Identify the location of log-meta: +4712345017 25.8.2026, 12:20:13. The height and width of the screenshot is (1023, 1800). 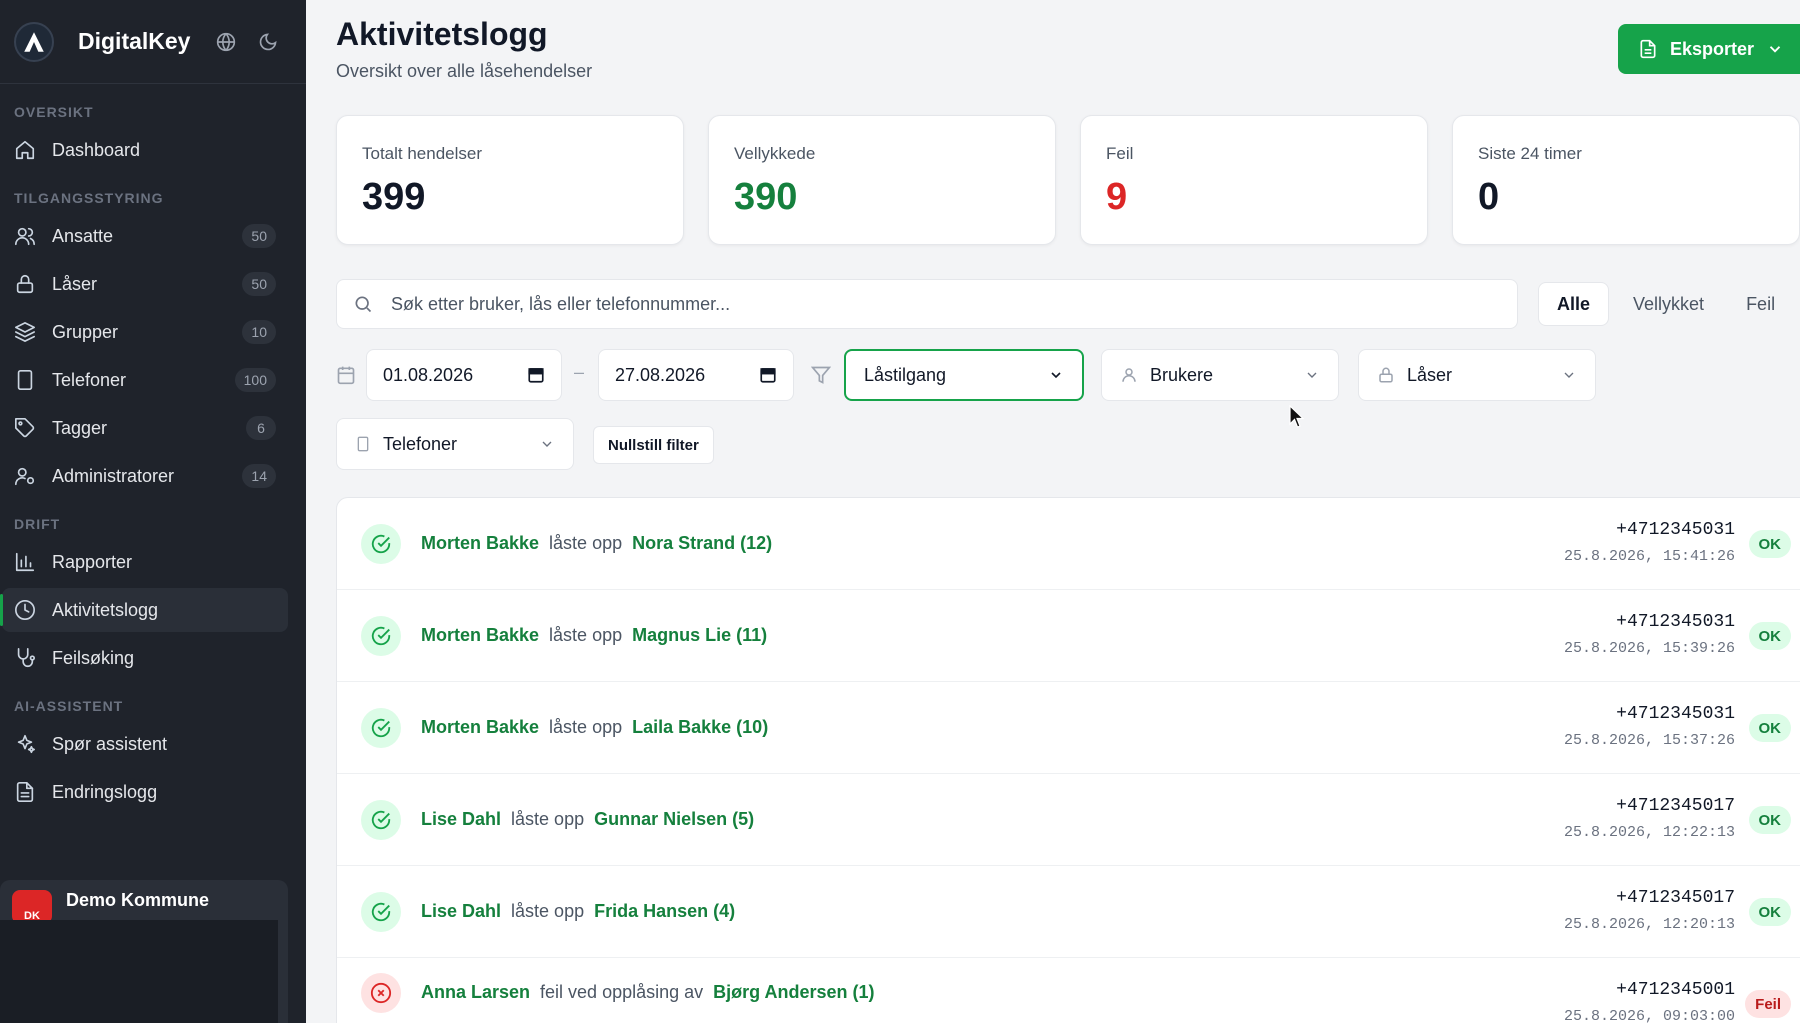
(1649, 910).